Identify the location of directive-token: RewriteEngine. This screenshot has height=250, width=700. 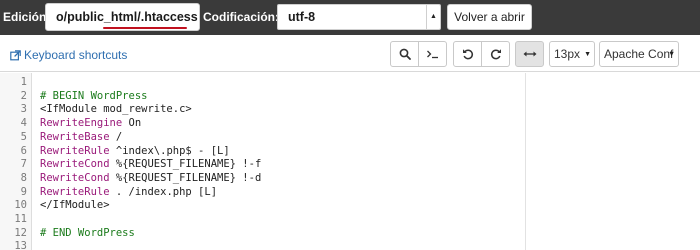
(81, 123).